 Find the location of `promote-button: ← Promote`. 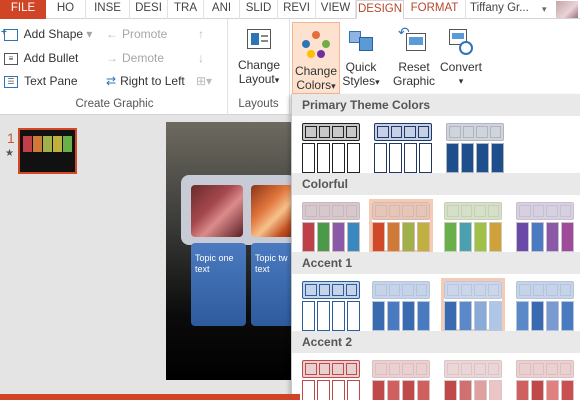

promote-button: ← Promote is located at coordinates (136, 34).